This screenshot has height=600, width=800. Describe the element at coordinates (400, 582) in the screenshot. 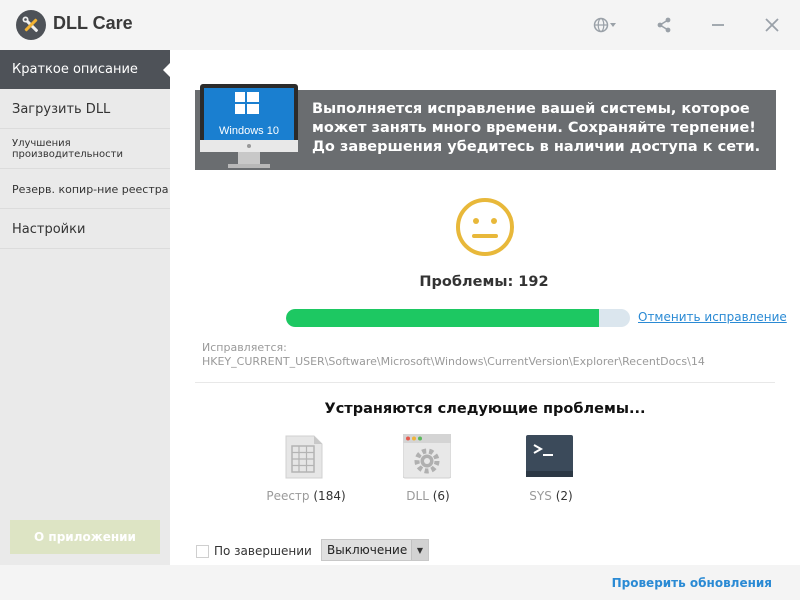

I see `footer: Проверить обновления` at that location.